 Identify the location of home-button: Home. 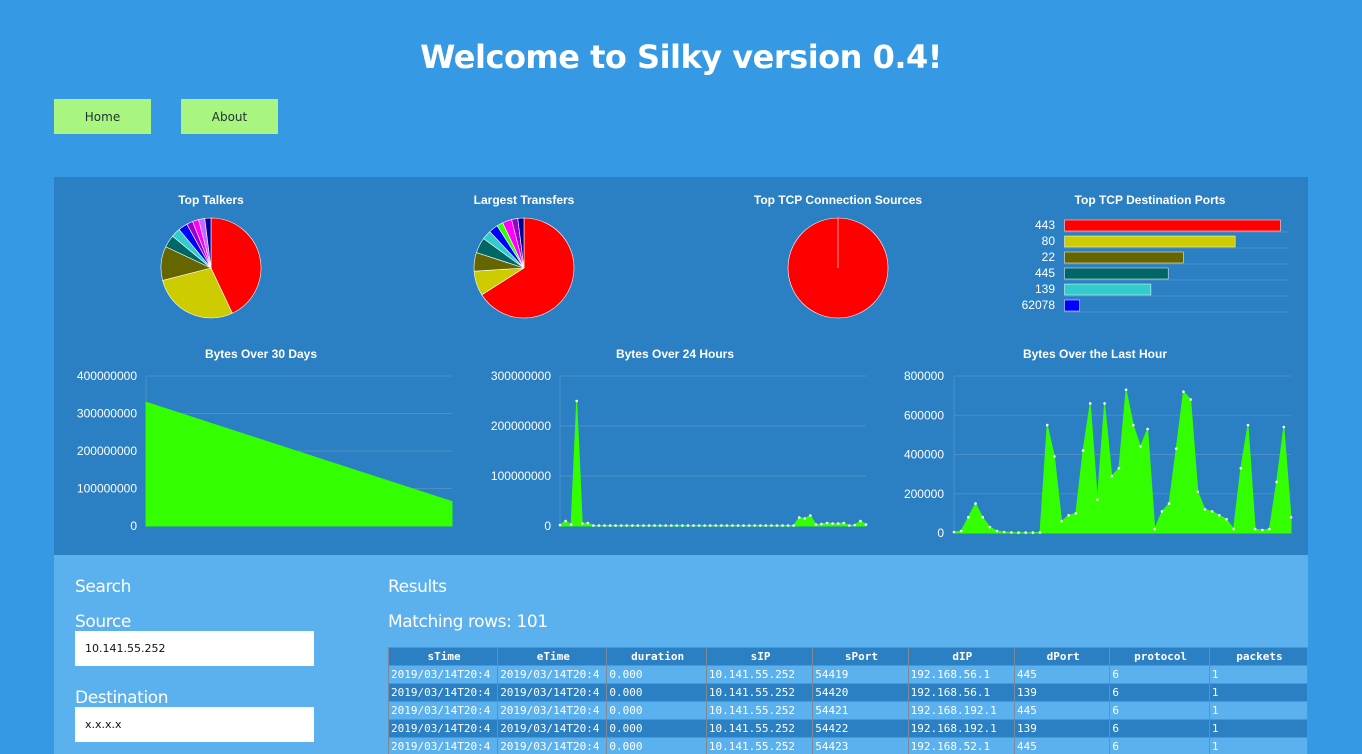
(102, 116).